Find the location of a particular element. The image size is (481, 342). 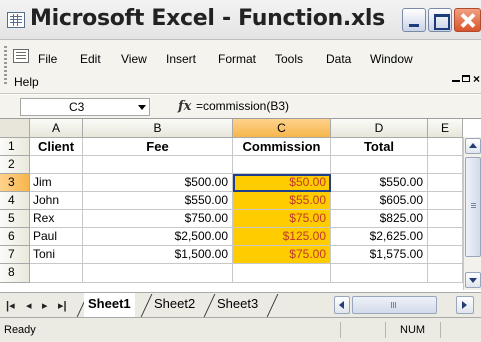

scroll-down-arrow-icon is located at coordinates (473, 280).